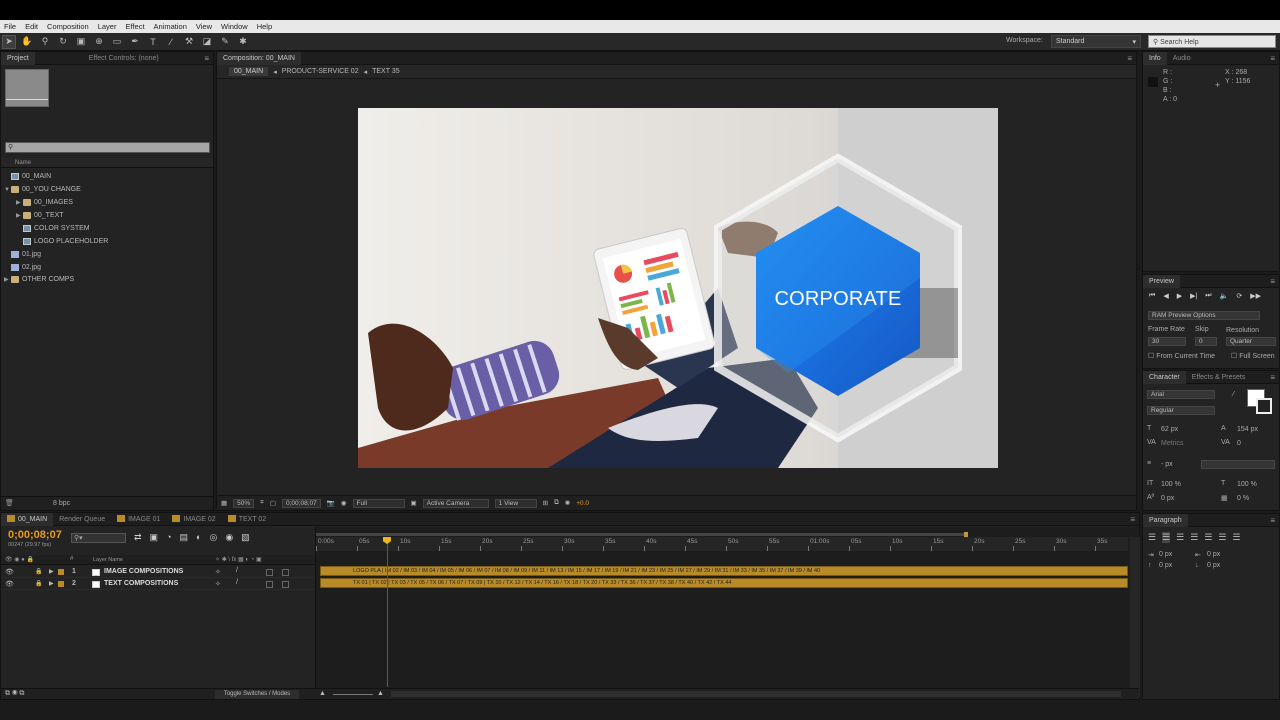  I want to click on workspace-select: Standard ▾, so click(1096, 41).